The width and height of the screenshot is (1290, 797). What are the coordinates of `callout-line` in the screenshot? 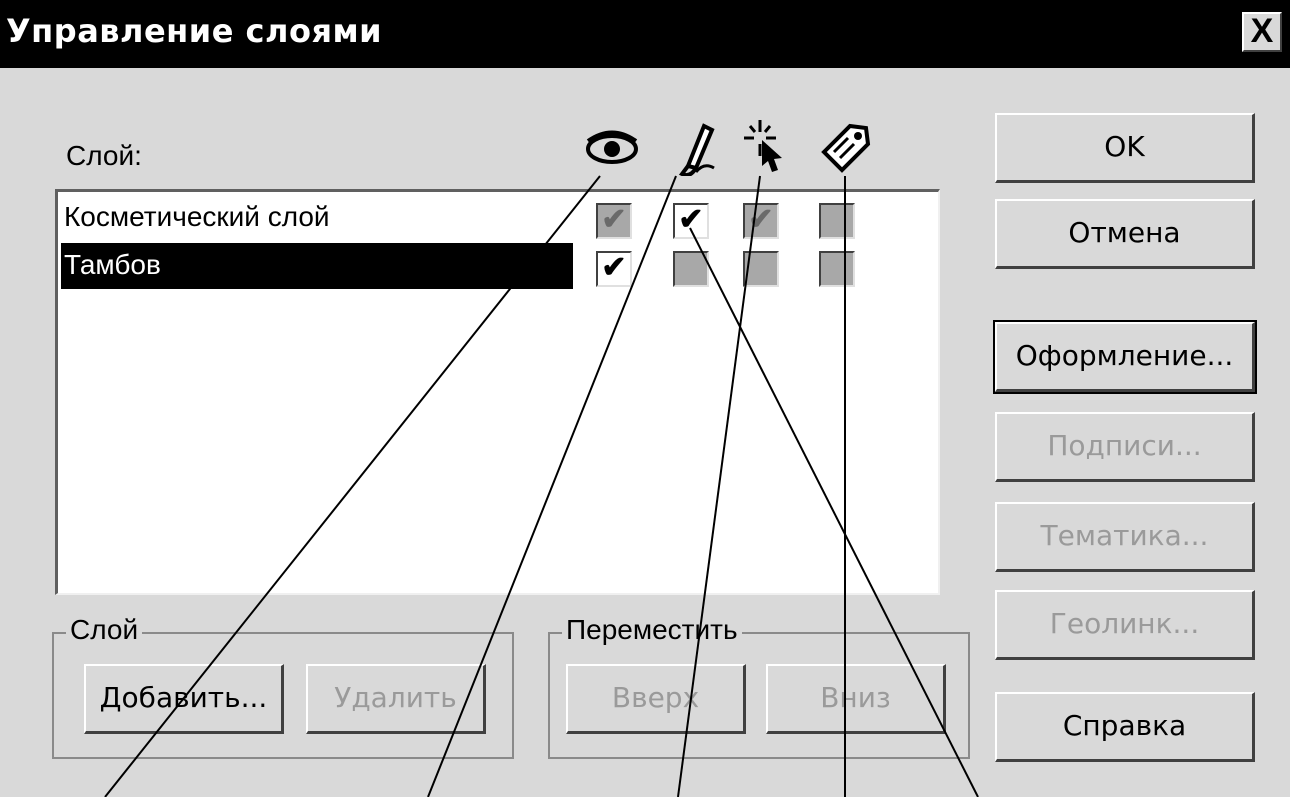 It's located at (719, 486).